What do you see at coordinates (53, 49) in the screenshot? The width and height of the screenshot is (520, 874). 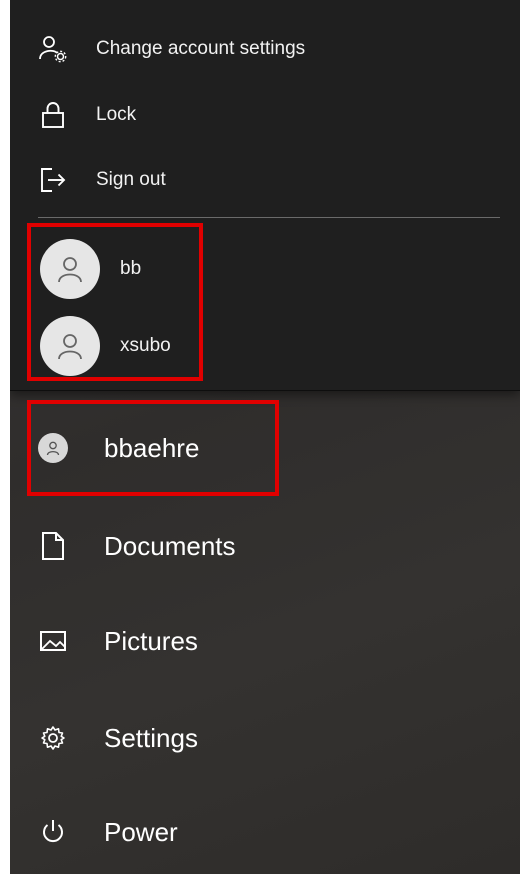 I see `account-settings-icon` at bounding box center [53, 49].